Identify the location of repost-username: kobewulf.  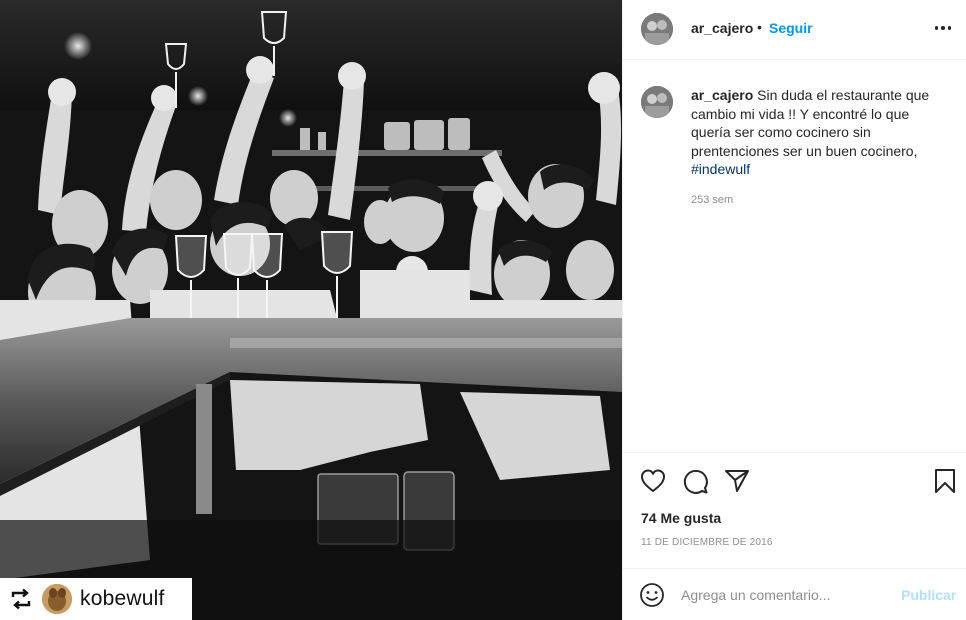
(122, 598).